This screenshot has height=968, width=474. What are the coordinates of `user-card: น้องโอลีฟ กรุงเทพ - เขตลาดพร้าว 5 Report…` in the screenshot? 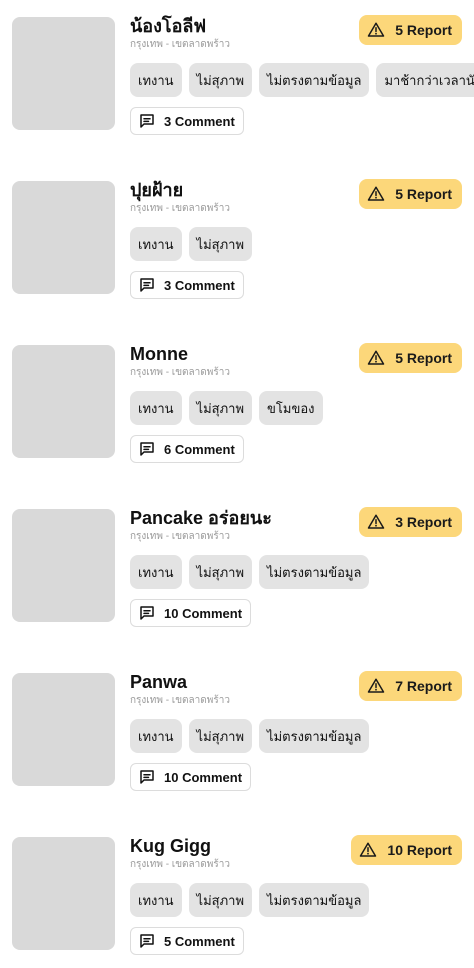 It's located at (237, 80).